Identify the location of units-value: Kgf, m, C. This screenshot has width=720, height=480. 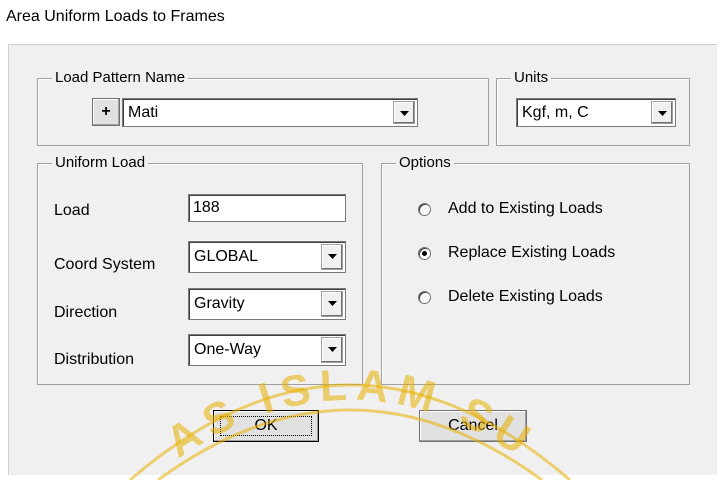
(555, 112).